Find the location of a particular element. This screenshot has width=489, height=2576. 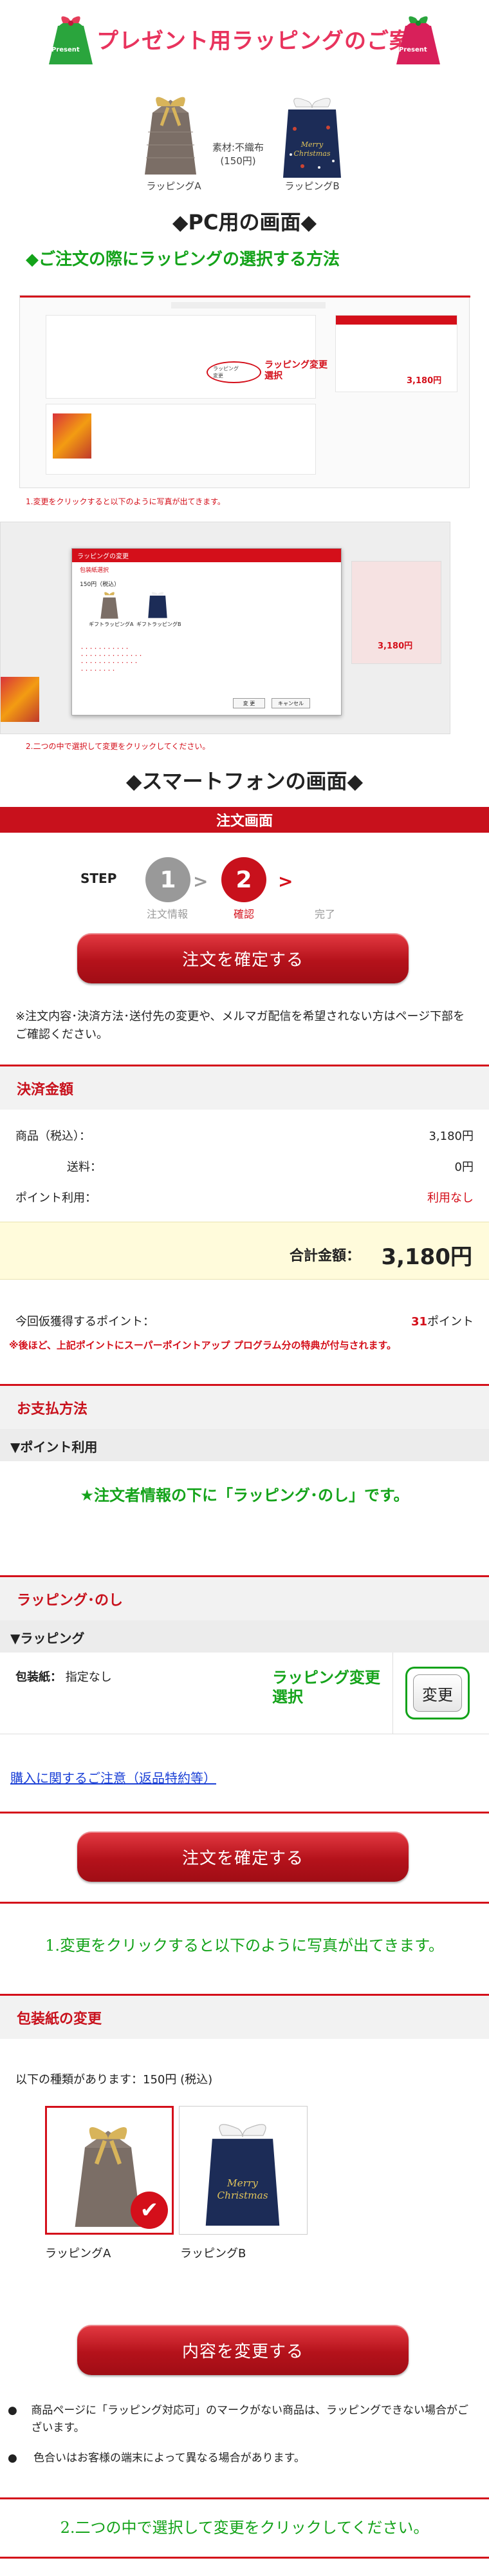

page-title: プレゼント用ラッピングのご案内 is located at coordinates (265, 41).